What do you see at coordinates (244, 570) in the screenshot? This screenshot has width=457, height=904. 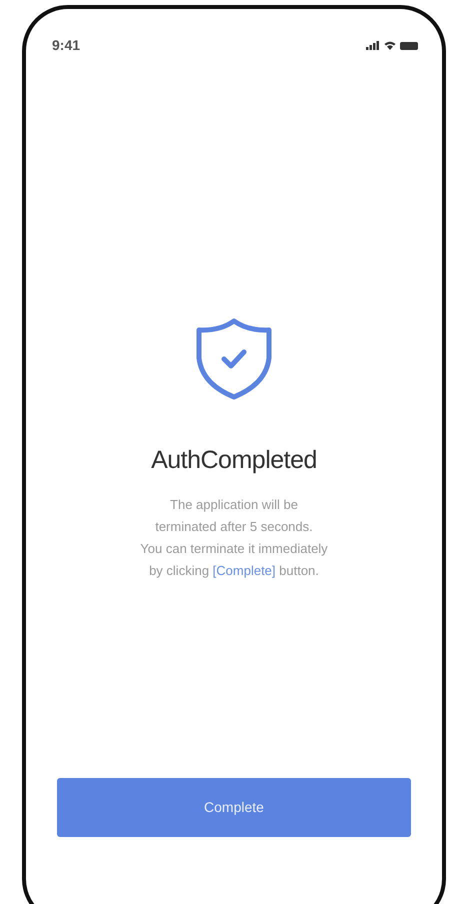 I see `complete-link: [Complete]` at bounding box center [244, 570].